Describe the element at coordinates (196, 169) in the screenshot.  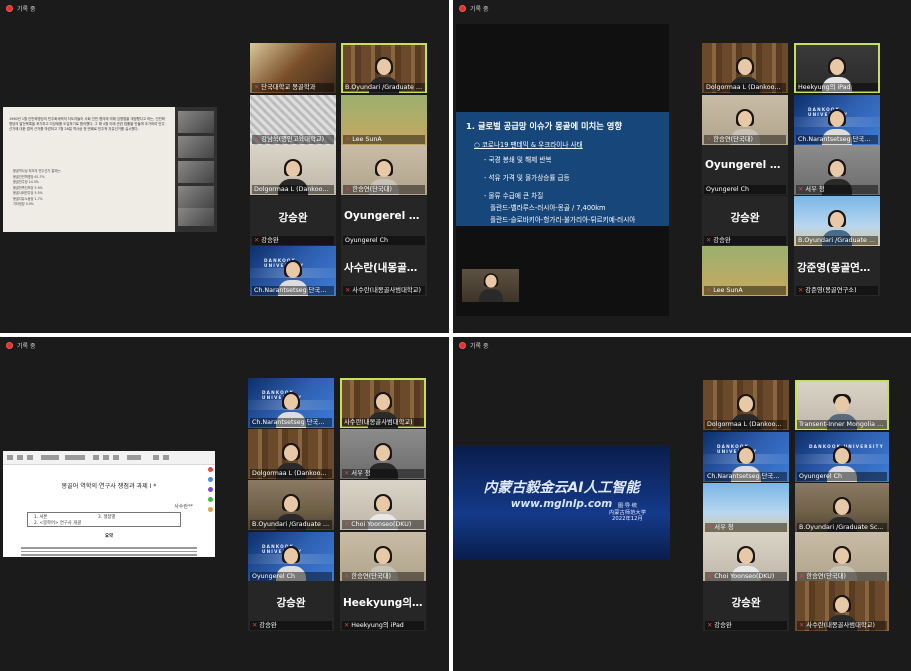
I see `slide-photo-strip` at that location.